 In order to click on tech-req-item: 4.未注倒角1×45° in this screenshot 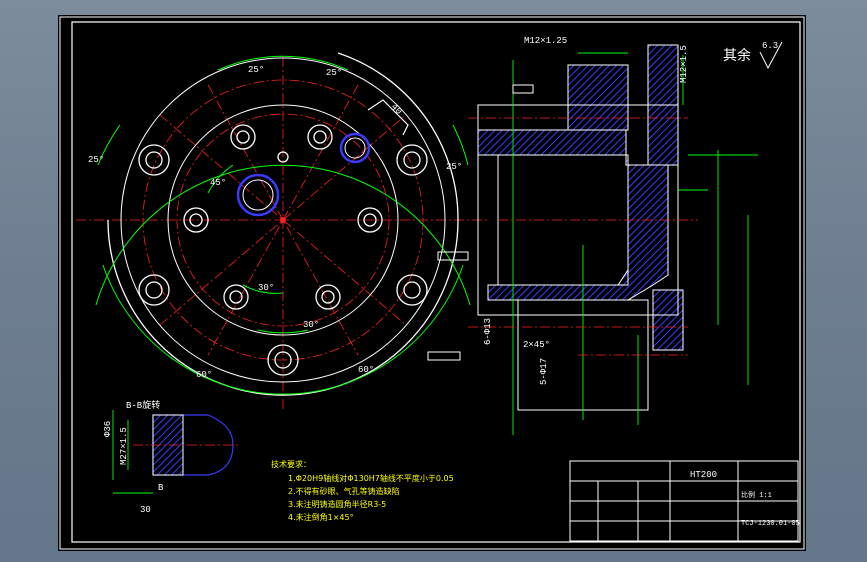, I will do `click(321, 517)`.